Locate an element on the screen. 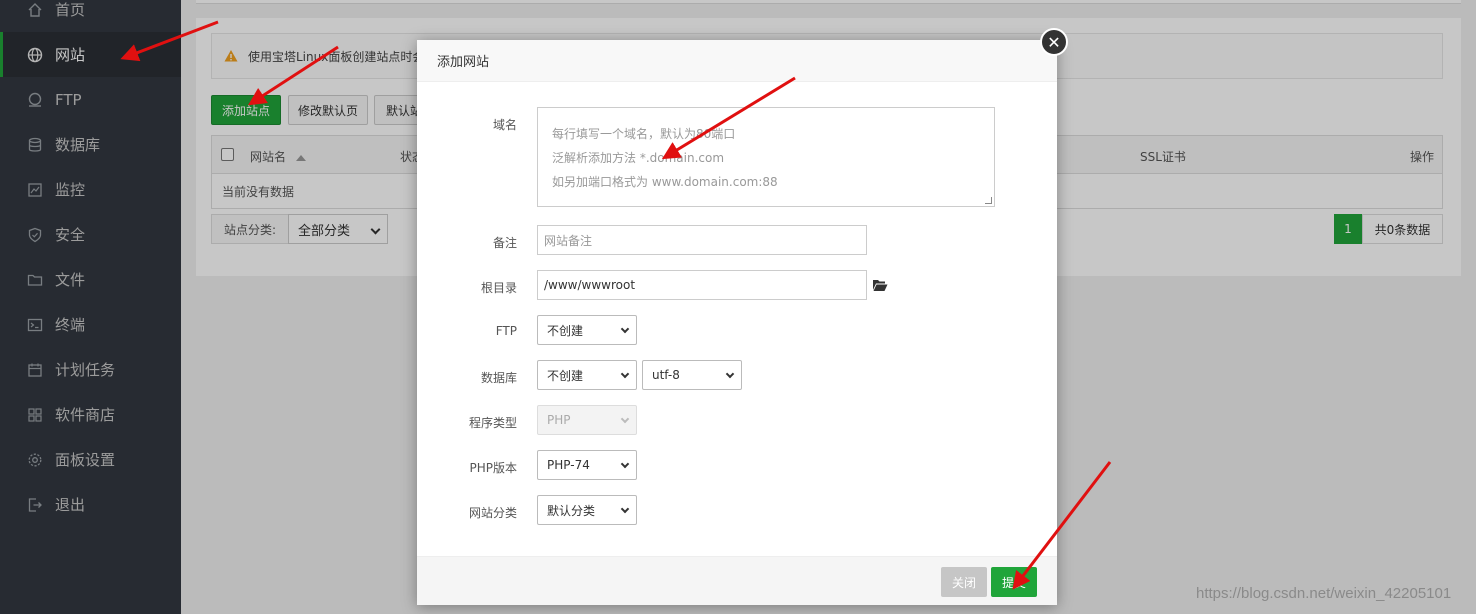  watermark: https://blog.csdn.net/weixin_42205101 is located at coordinates (1324, 593).